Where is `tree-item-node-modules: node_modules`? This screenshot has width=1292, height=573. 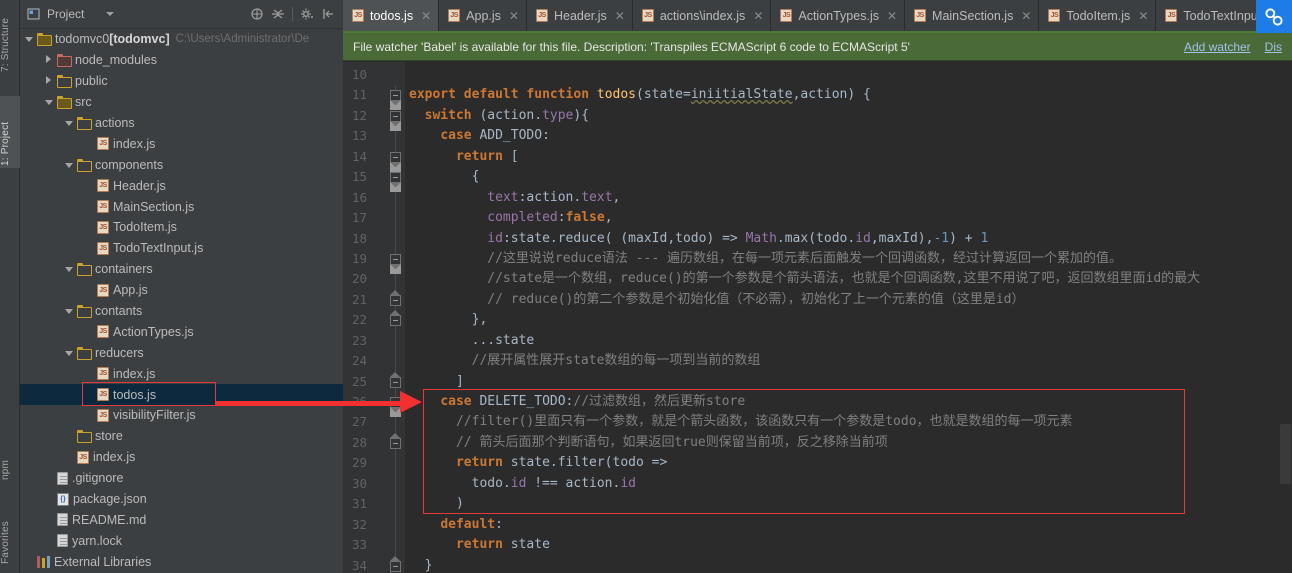 tree-item-node-modules: node_modules is located at coordinates (181, 60).